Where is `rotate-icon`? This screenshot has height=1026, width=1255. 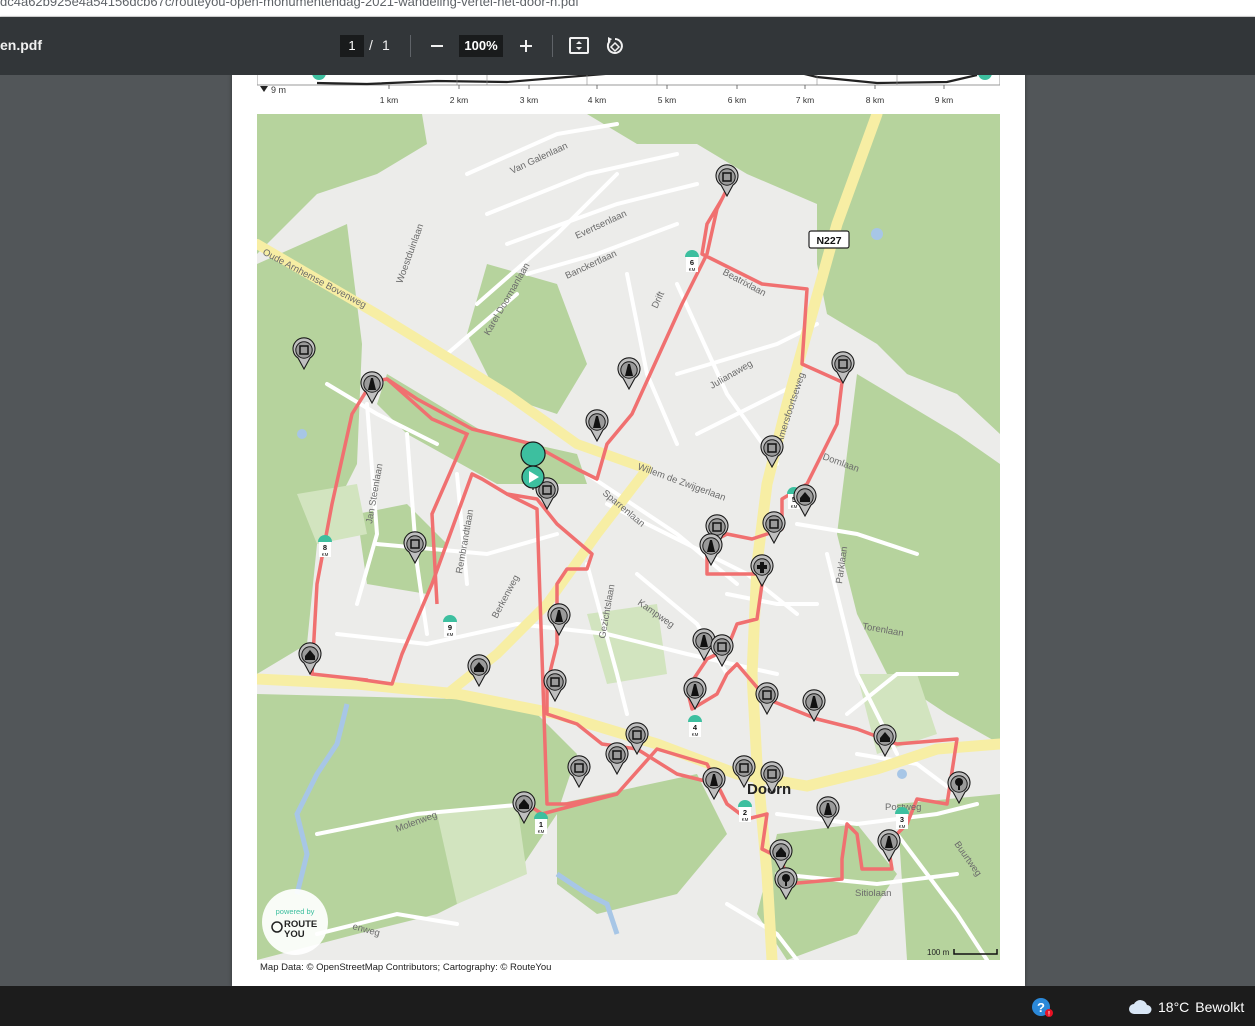 rotate-icon is located at coordinates (614, 45).